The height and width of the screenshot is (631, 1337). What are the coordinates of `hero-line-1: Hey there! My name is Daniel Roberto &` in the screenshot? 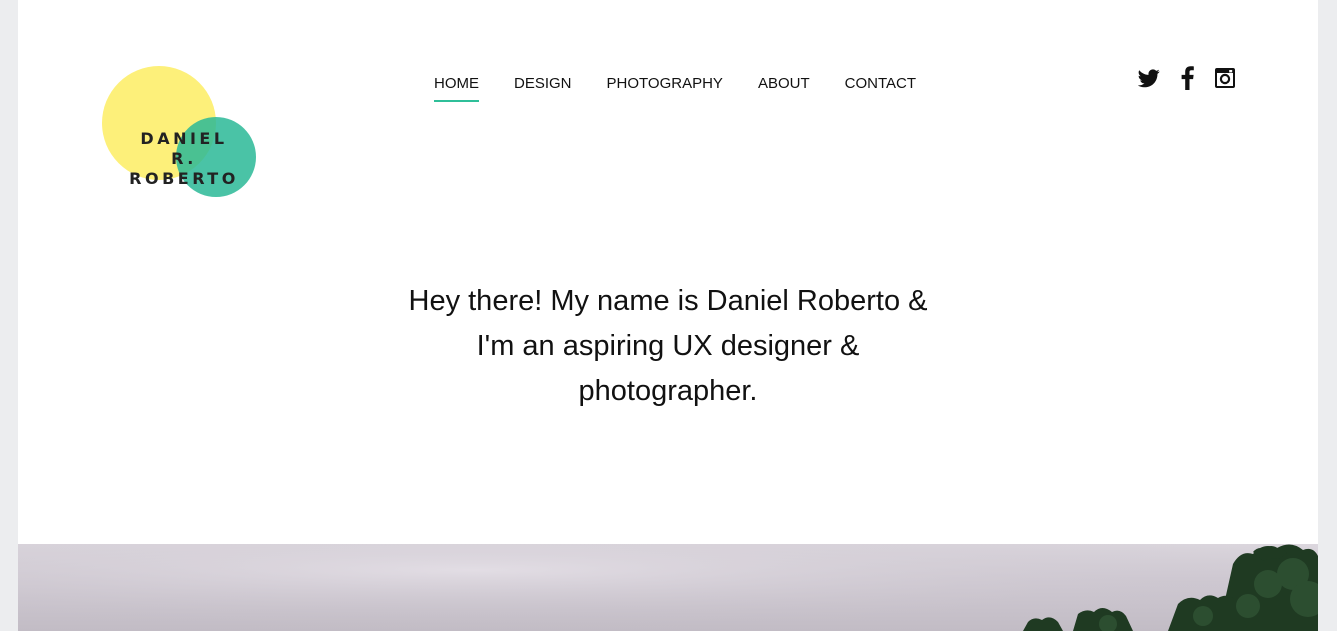 It's located at (668, 301).